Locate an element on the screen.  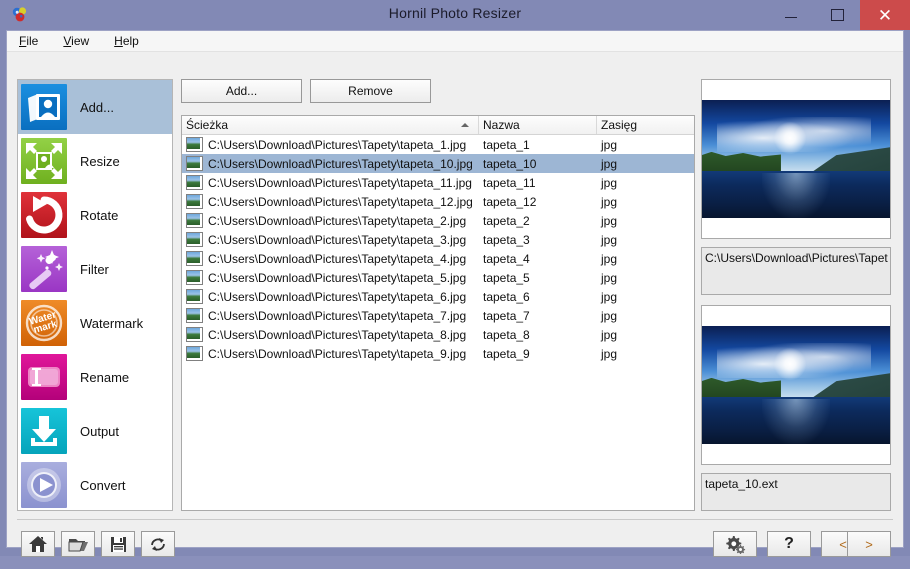
help-button: ? is located at coordinates (789, 544).